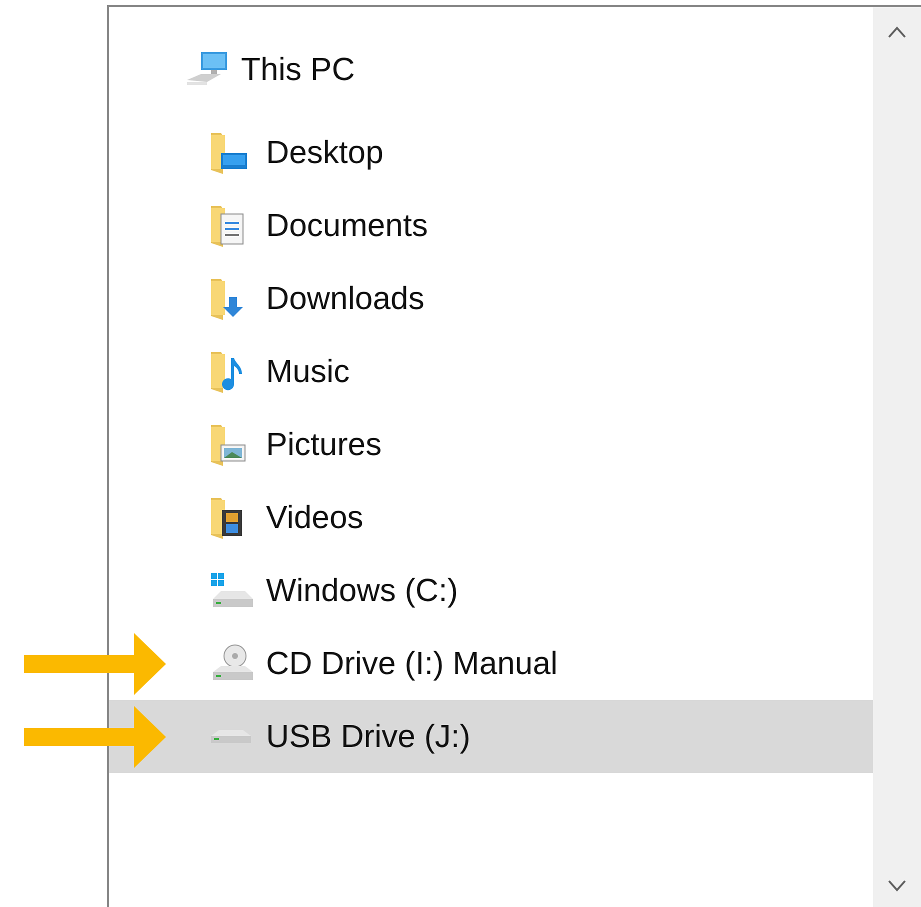 The height and width of the screenshot is (907, 921). I want to click on tree-item: Desktop, so click(491, 152).